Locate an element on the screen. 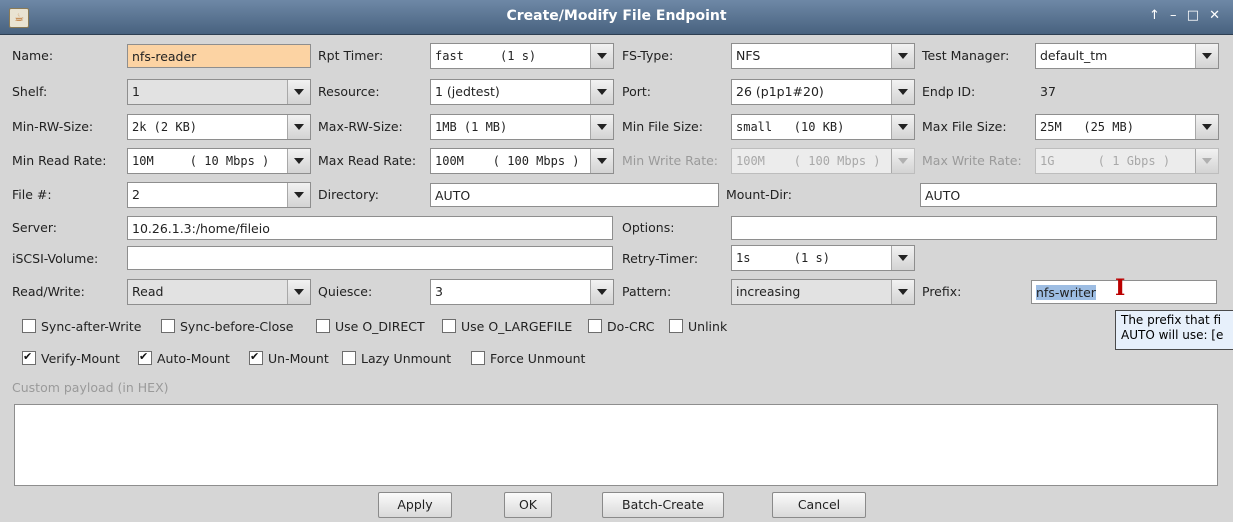 The height and width of the screenshot is (522, 1233). check-label: Unlink is located at coordinates (708, 326).